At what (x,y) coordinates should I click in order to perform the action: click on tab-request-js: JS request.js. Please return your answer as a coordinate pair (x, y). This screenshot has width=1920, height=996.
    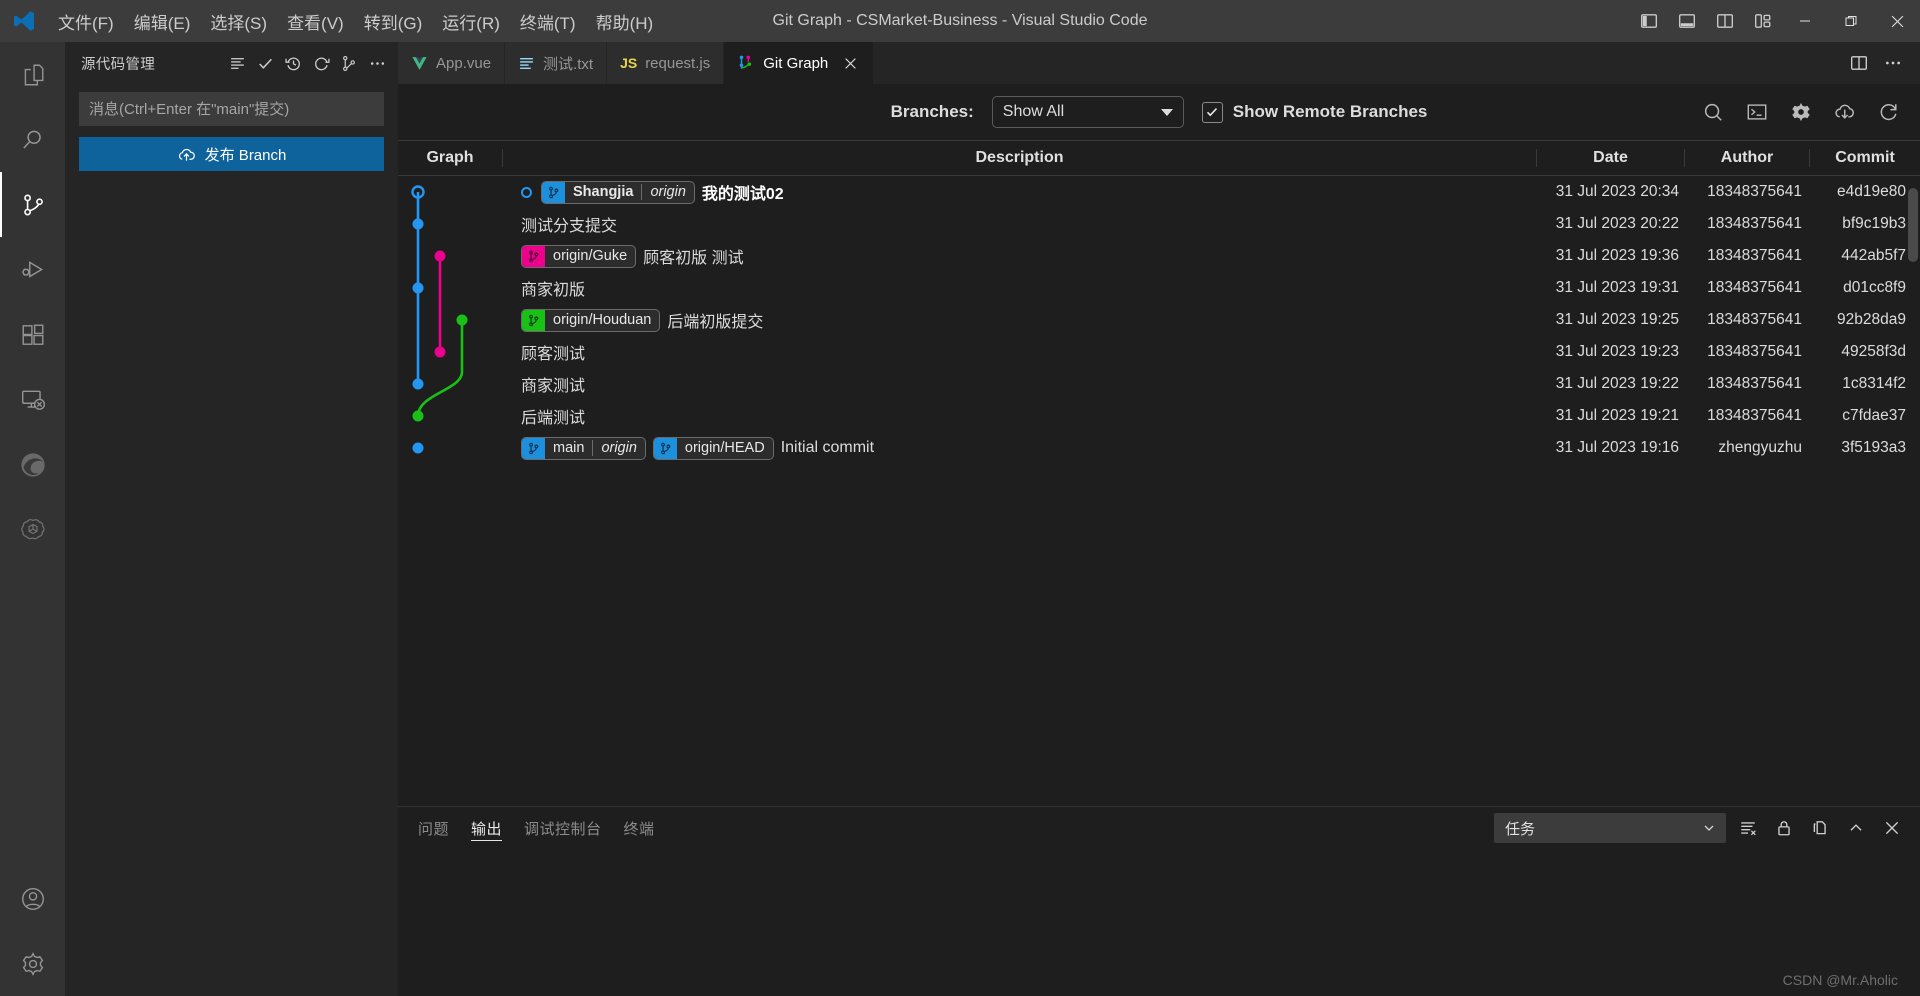
    Looking at the image, I should click on (666, 63).